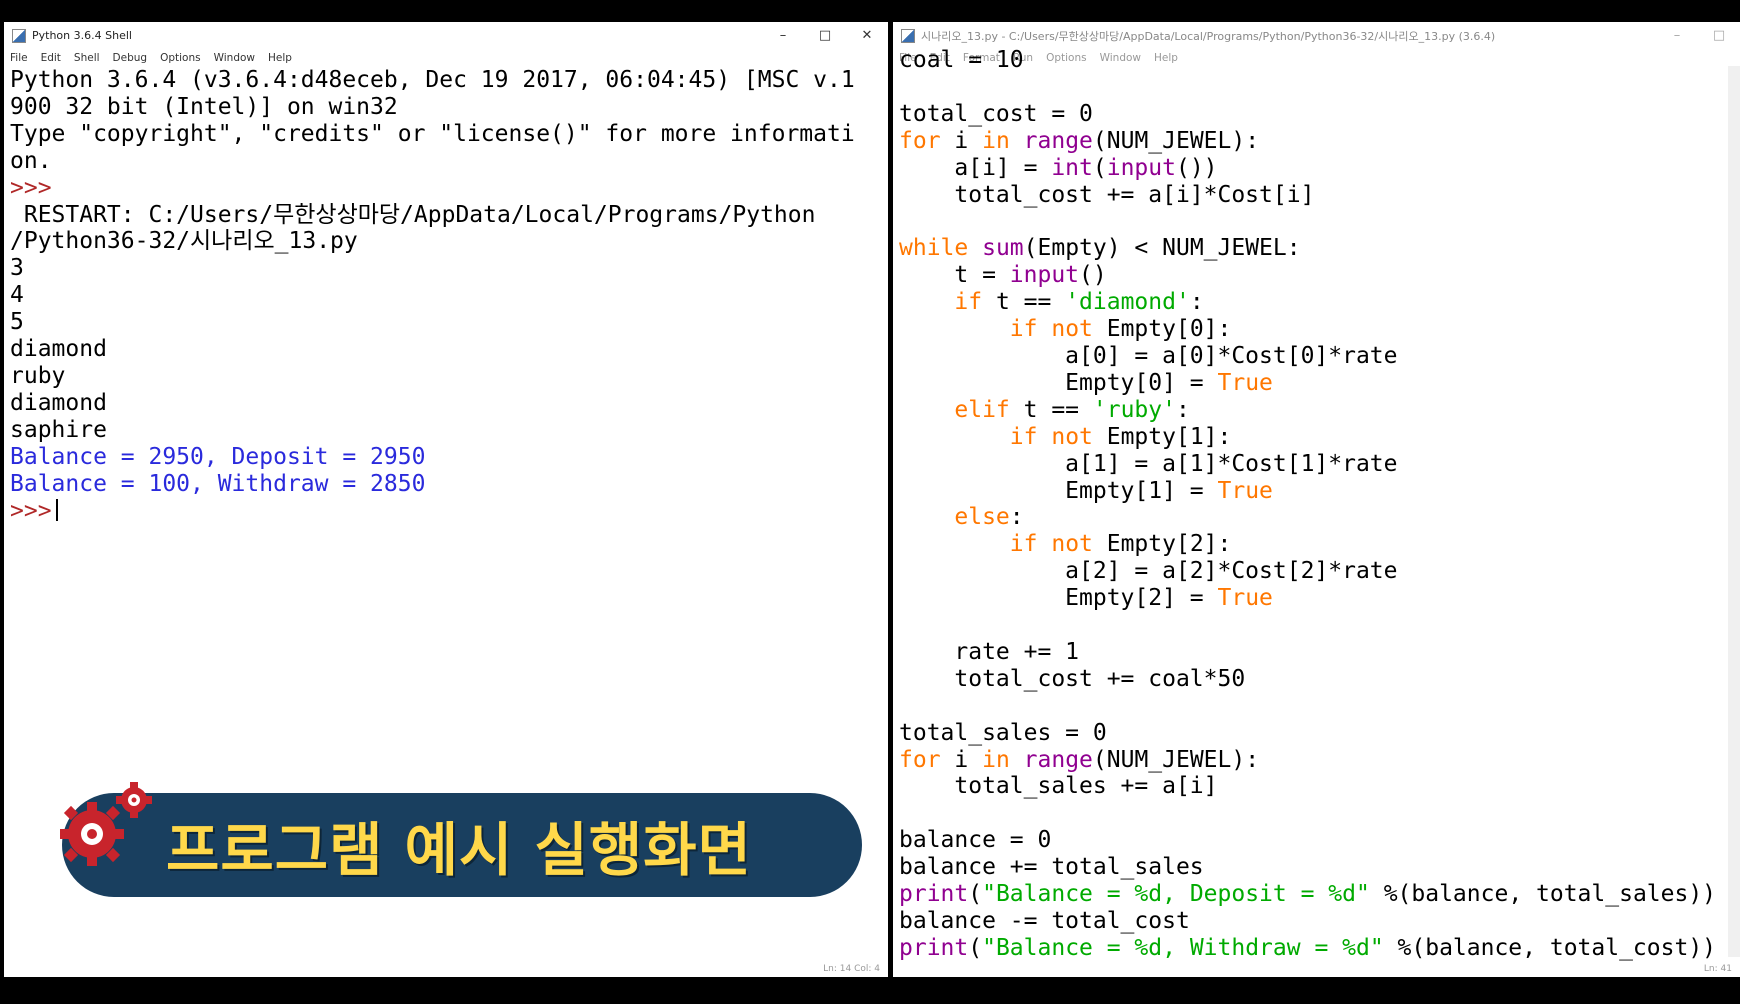  What do you see at coordinates (961, 140) in the screenshot?
I see `code-token: i` at bounding box center [961, 140].